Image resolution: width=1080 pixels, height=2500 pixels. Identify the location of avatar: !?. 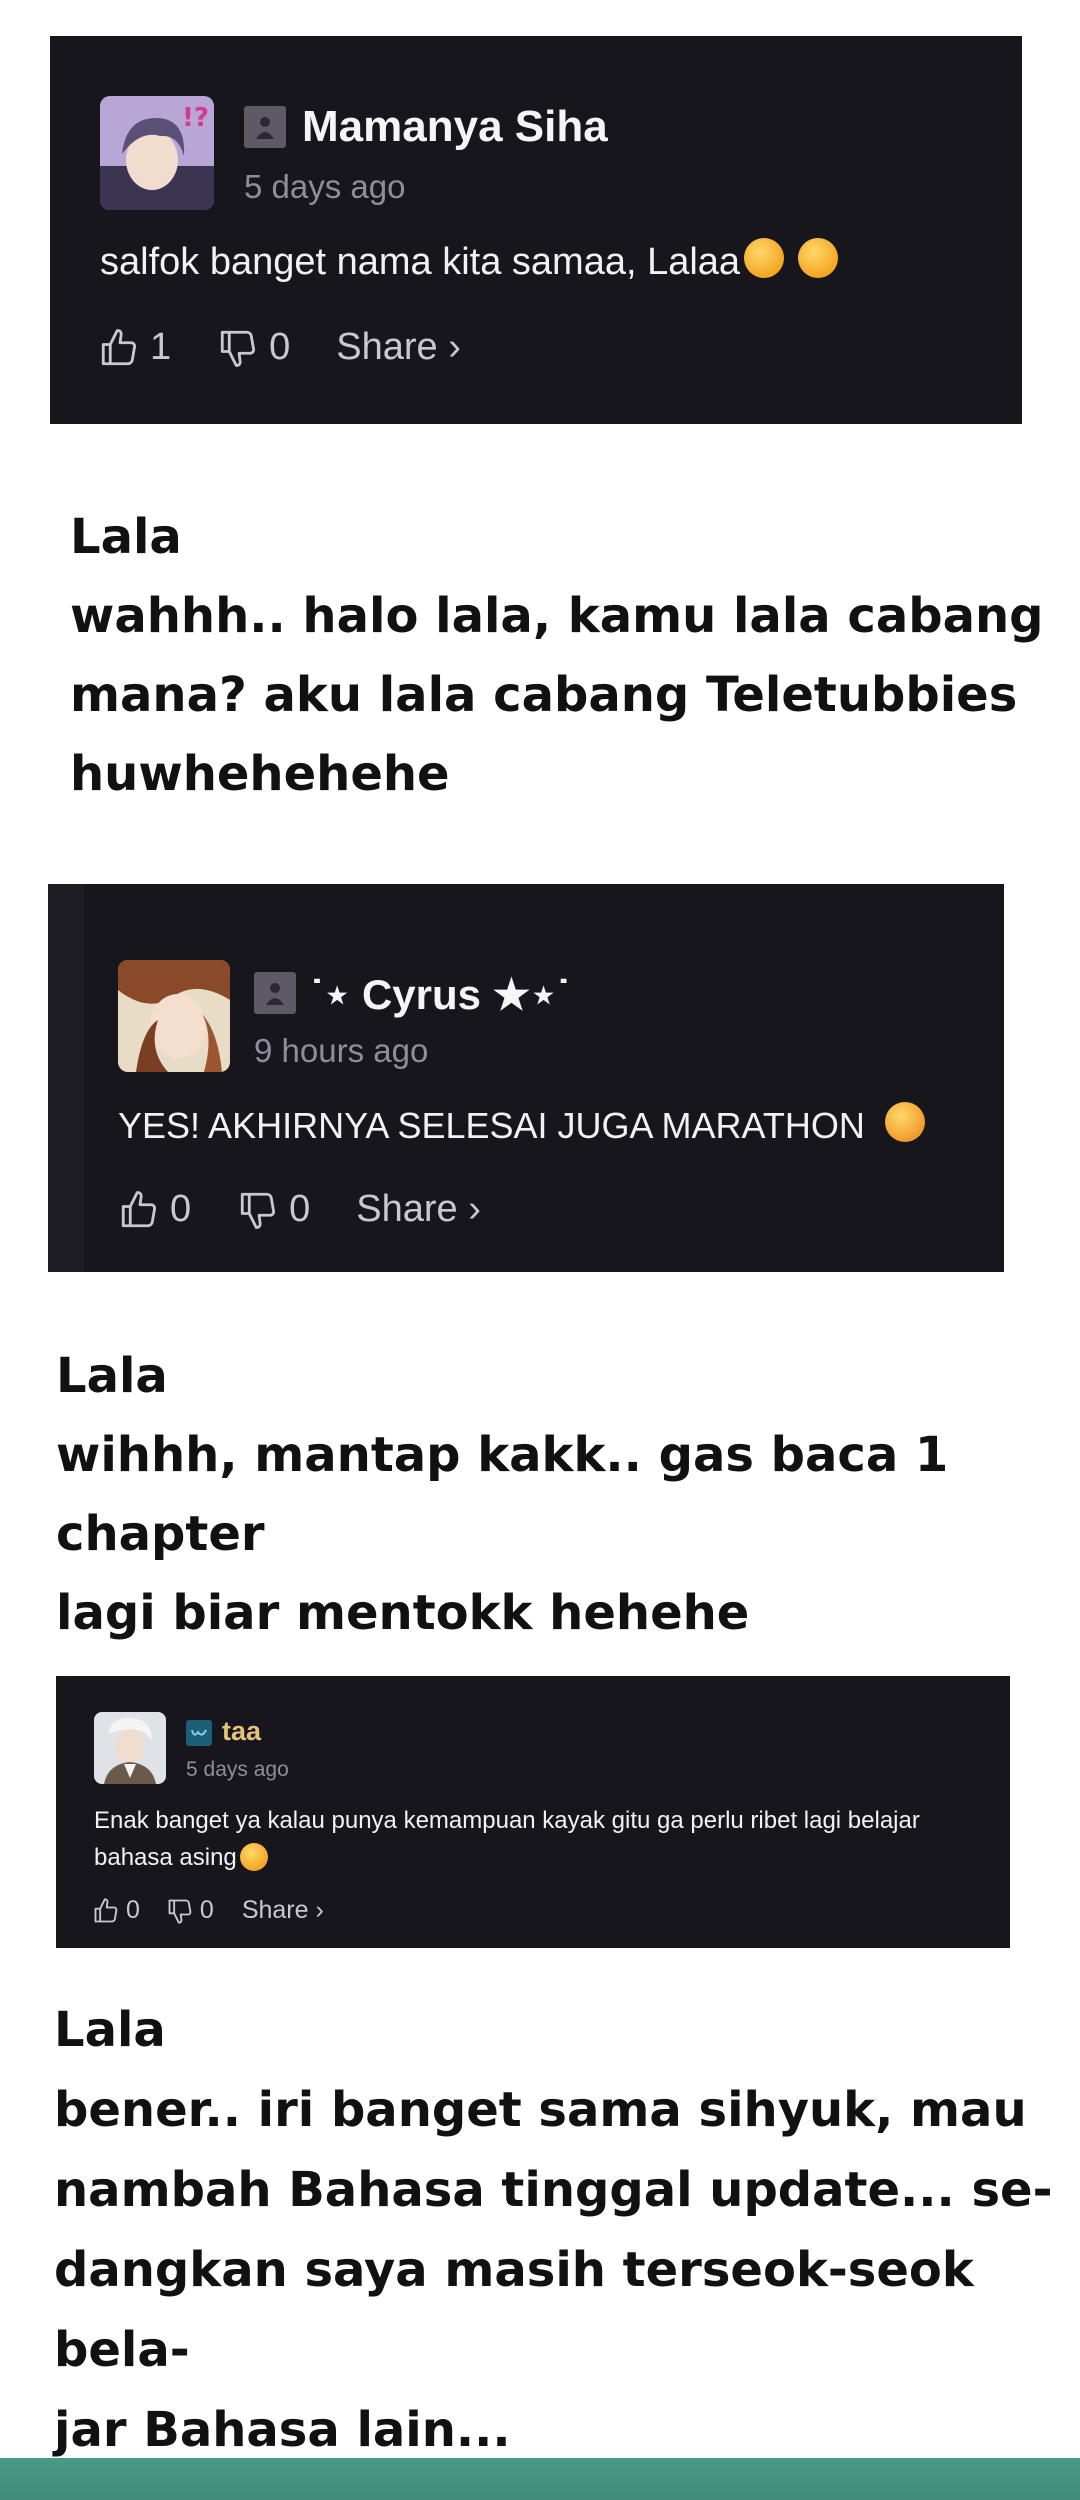
(157, 153).